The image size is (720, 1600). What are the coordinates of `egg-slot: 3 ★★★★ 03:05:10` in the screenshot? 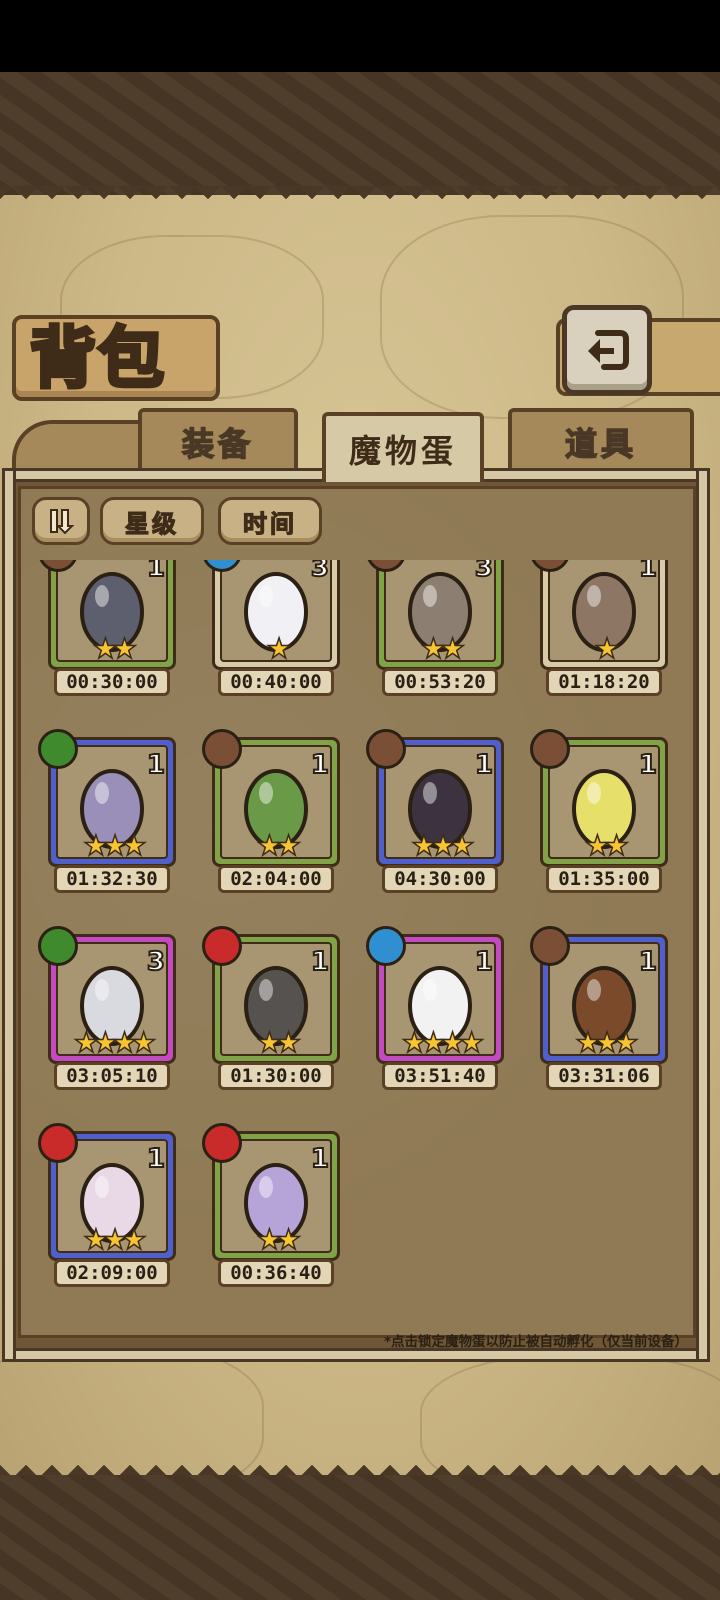 It's located at (109, 1008).